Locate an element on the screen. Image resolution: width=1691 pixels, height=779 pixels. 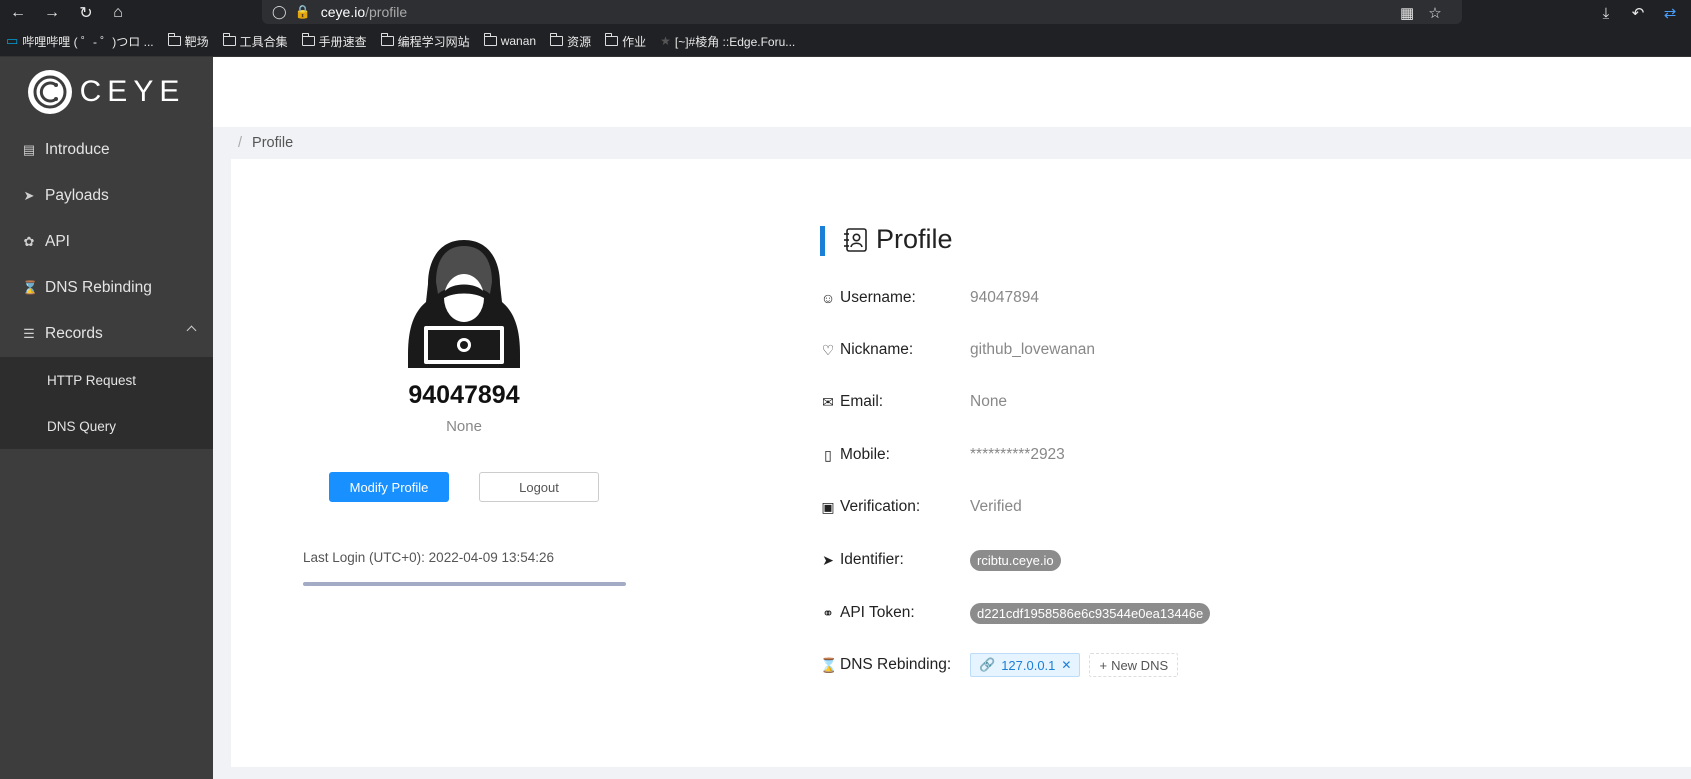
lock-icon: ▣ is located at coordinates (828, 506).